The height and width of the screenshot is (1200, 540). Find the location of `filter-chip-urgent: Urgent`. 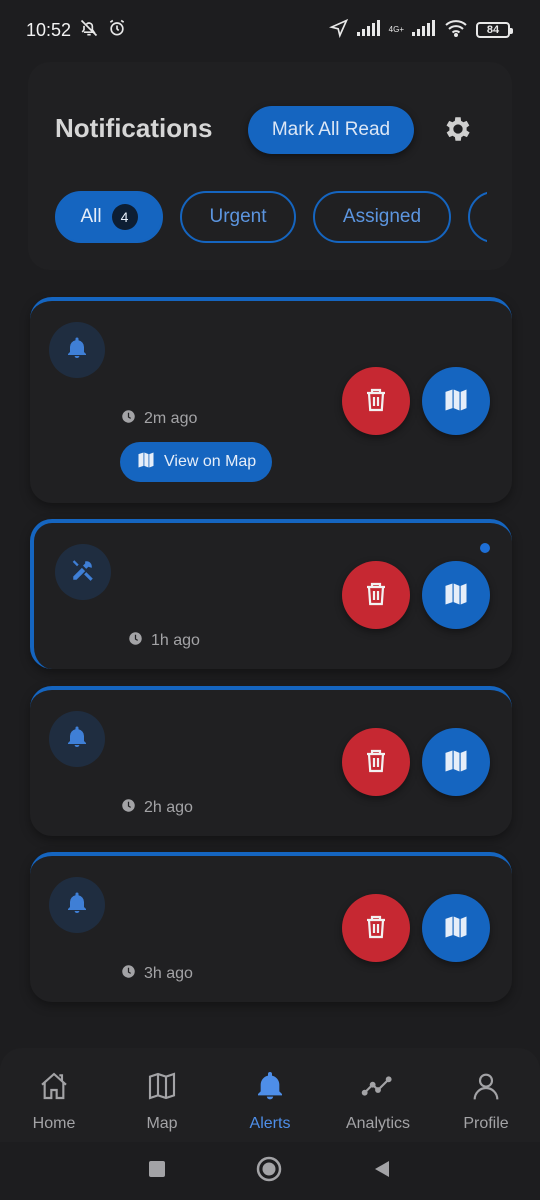

filter-chip-urgent: Urgent is located at coordinates (238, 217).